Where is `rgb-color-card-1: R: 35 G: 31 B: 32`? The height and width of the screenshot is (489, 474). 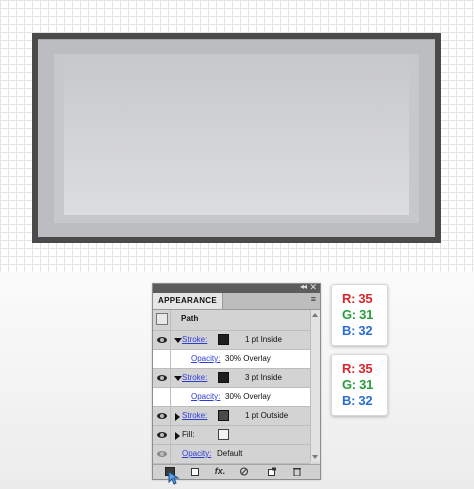
rgb-color-card-1: R: 35 G: 31 B: 32 is located at coordinates (359, 315).